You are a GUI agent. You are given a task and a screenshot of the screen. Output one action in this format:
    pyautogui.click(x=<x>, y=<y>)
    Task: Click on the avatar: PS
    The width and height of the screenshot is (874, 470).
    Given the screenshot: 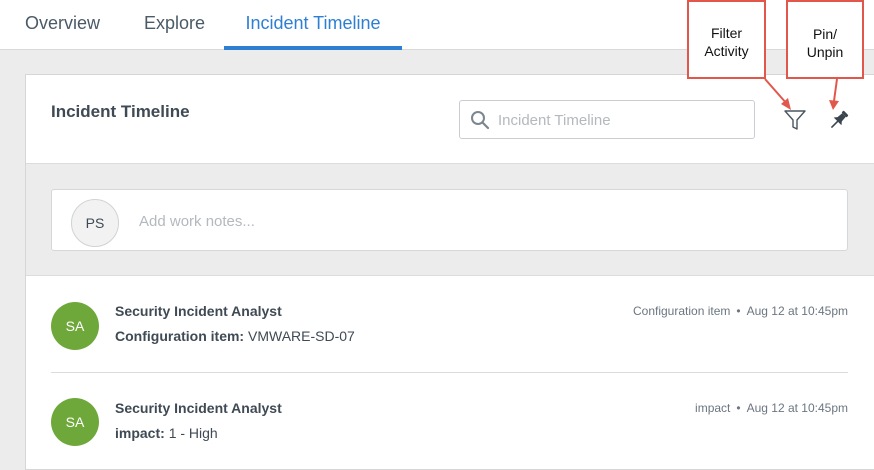 What is the action you would take?
    pyautogui.click(x=95, y=223)
    